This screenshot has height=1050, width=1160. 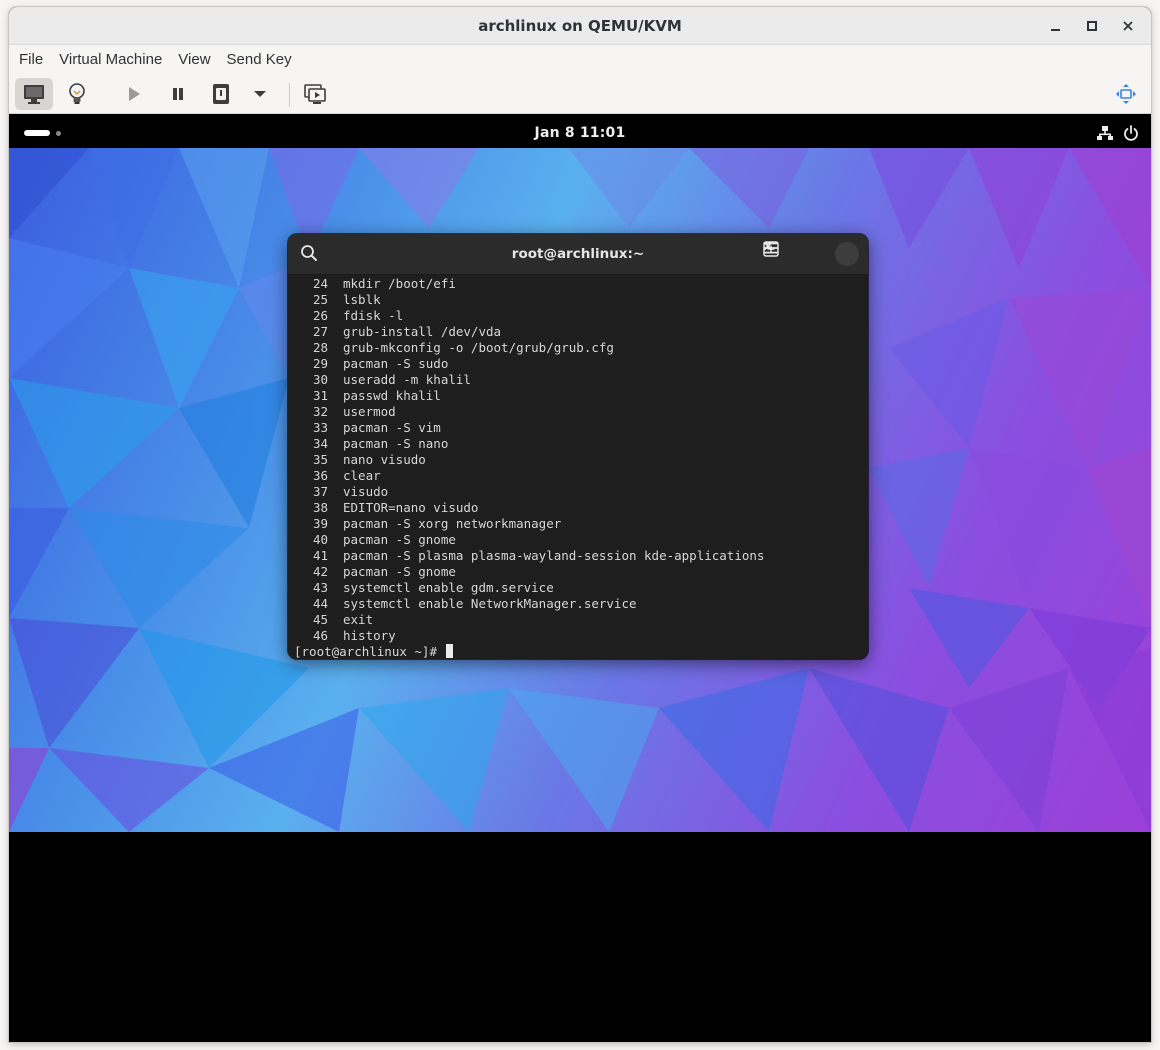 I want to click on history-command: pacman -S nano, so click(x=396, y=443).